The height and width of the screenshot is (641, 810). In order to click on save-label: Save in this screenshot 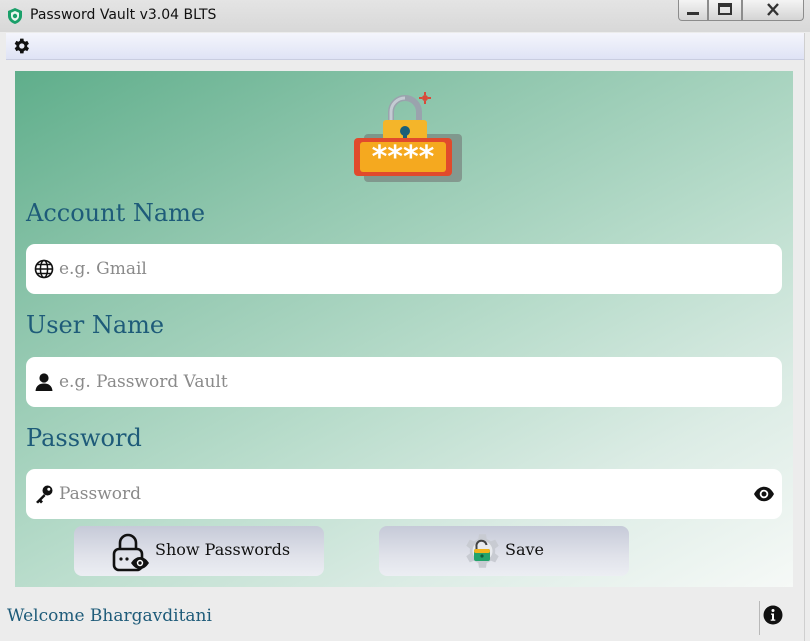, I will do `click(525, 549)`.